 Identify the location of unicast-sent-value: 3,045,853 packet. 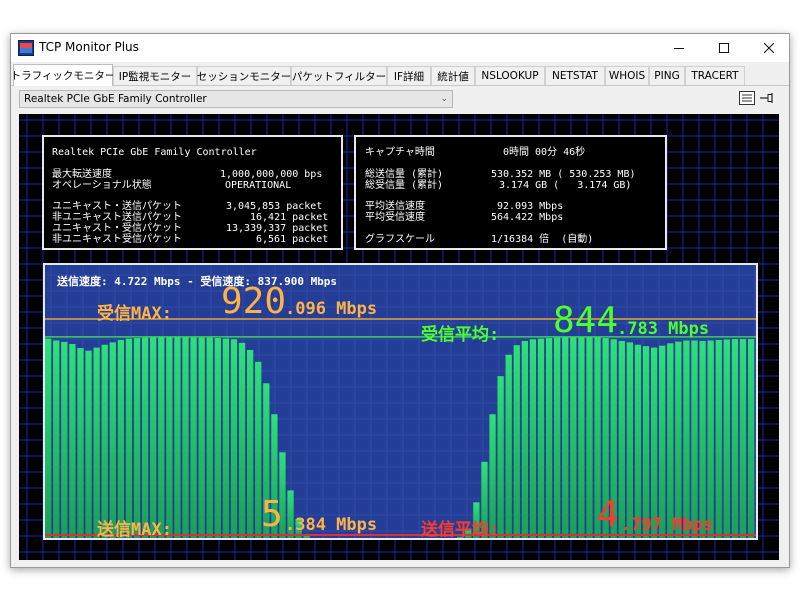
(274, 206).